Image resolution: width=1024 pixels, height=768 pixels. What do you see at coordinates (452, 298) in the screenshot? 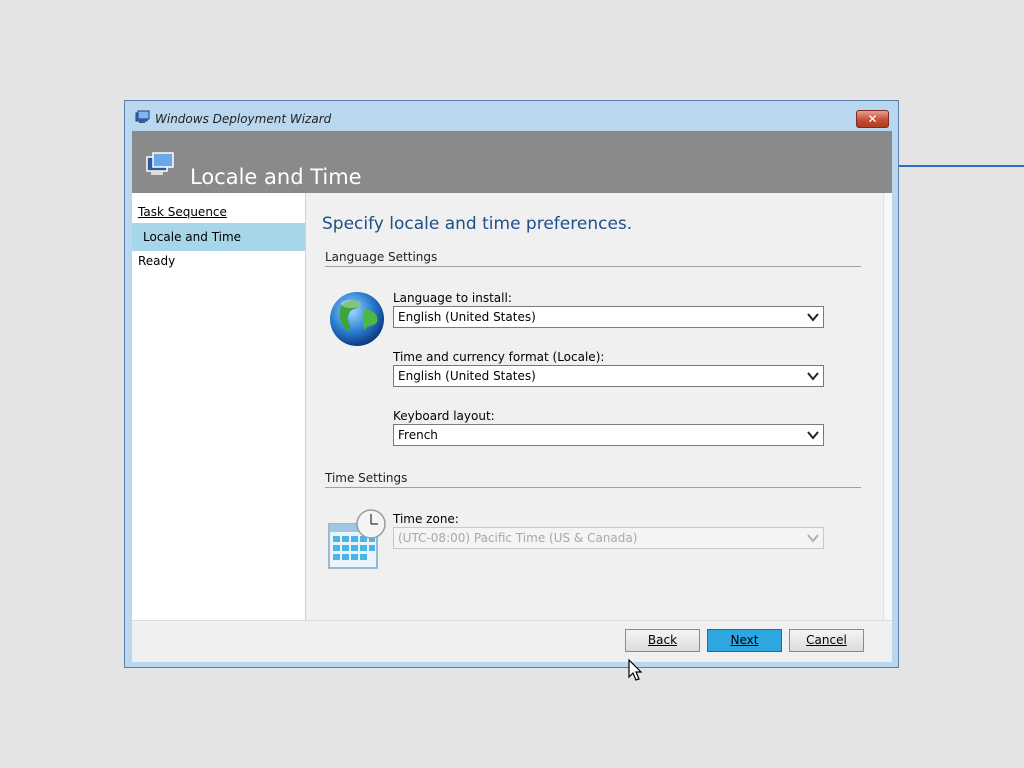
I see `language-to-install-label: Language to install:` at bounding box center [452, 298].